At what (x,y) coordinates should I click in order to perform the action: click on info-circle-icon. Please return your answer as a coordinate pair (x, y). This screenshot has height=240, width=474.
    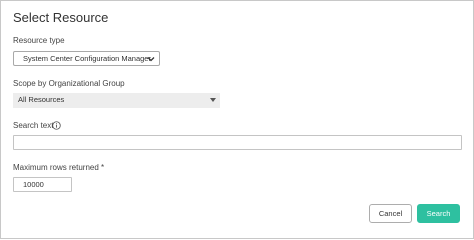
    Looking at the image, I should click on (56, 125).